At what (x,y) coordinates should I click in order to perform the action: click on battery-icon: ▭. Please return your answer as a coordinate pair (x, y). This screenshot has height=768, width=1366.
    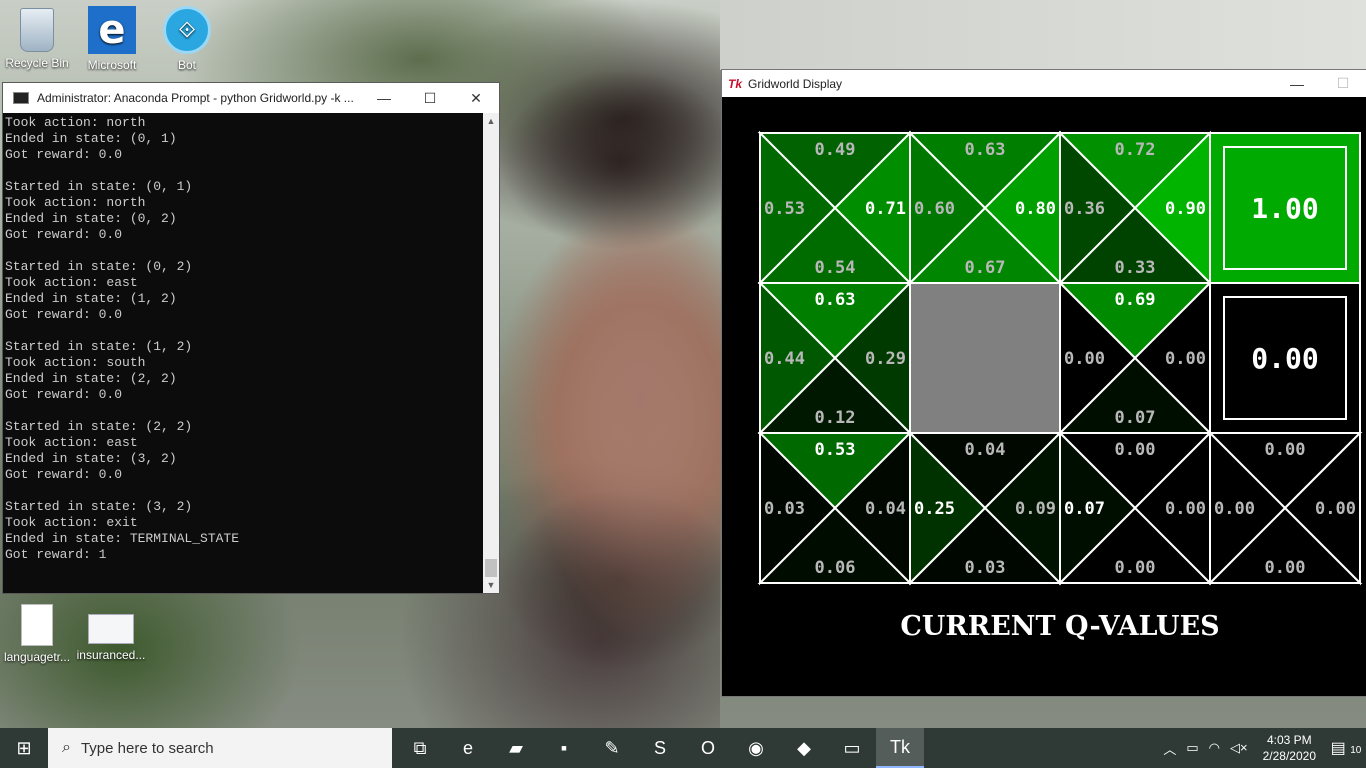
    Looking at the image, I should click on (1192, 748).